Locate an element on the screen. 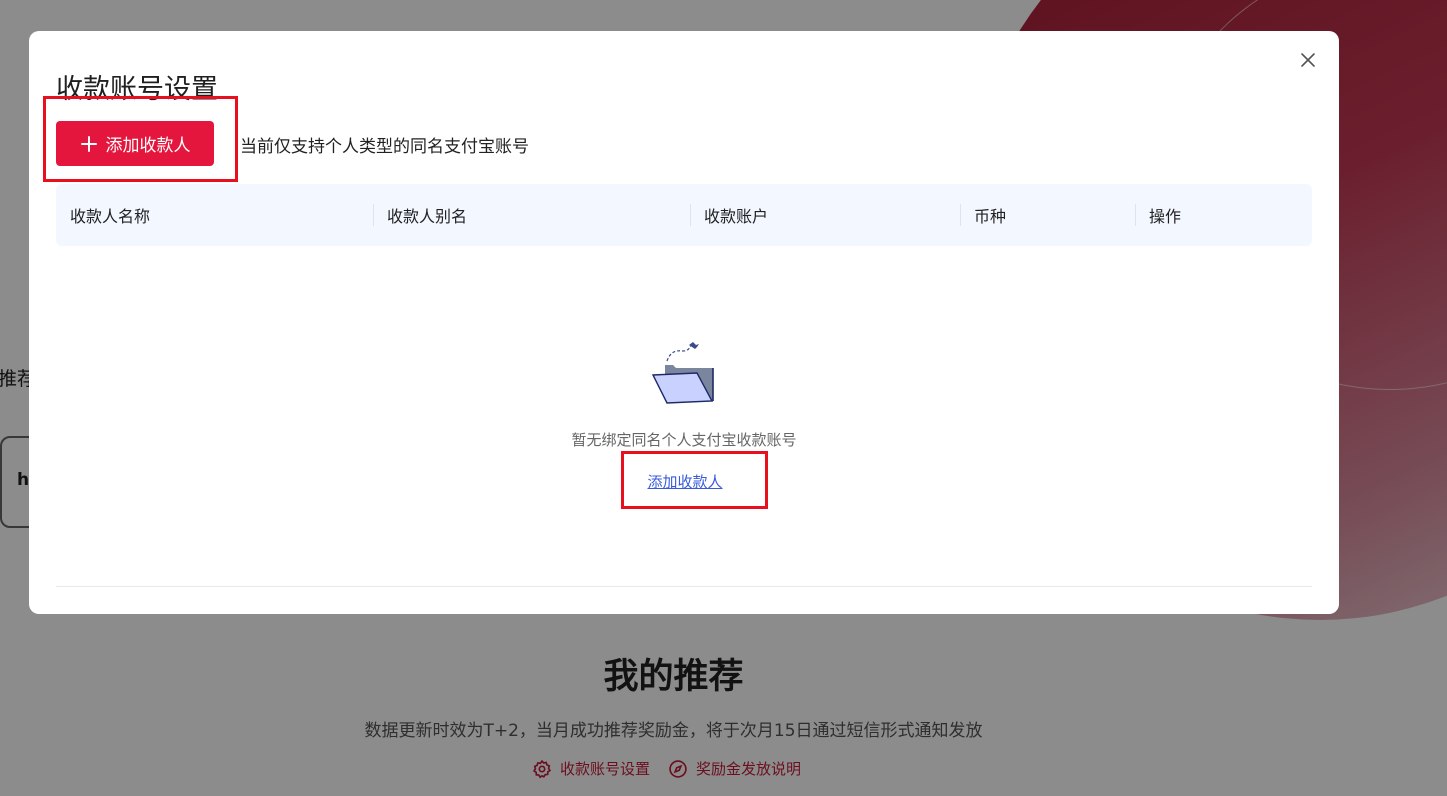 The height and width of the screenshot is (796, 1447). support-hint: 当前仅支持个人类型的同名支付宝账号 is located at coordinates (384, 147).